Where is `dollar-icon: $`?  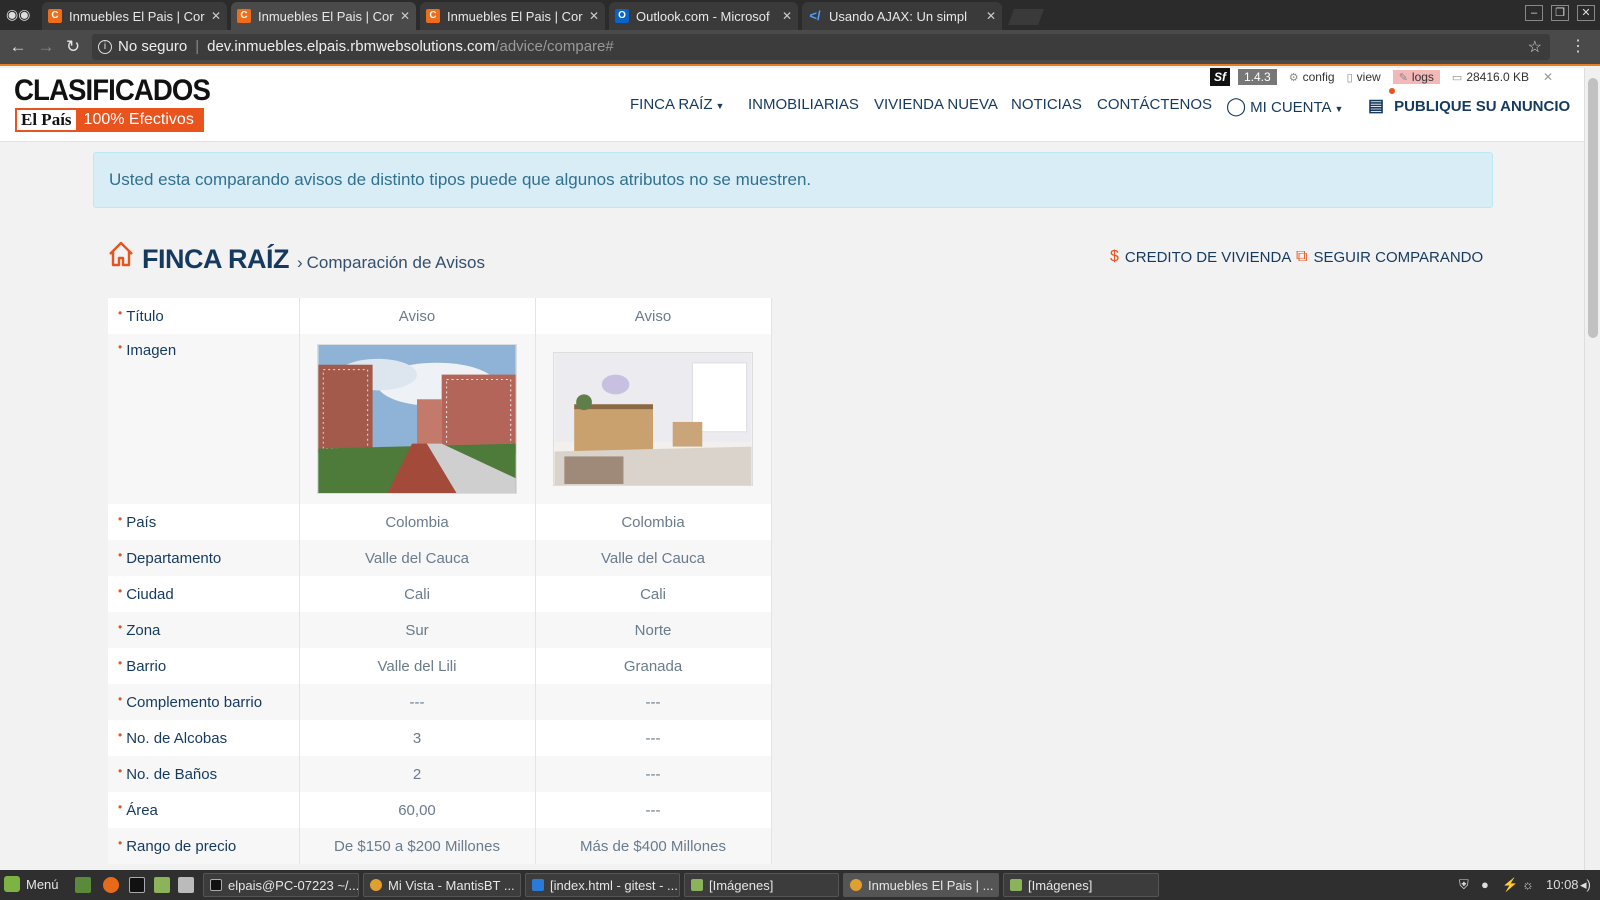 dollar-icon: $ is located at coordinates (1114, 256).